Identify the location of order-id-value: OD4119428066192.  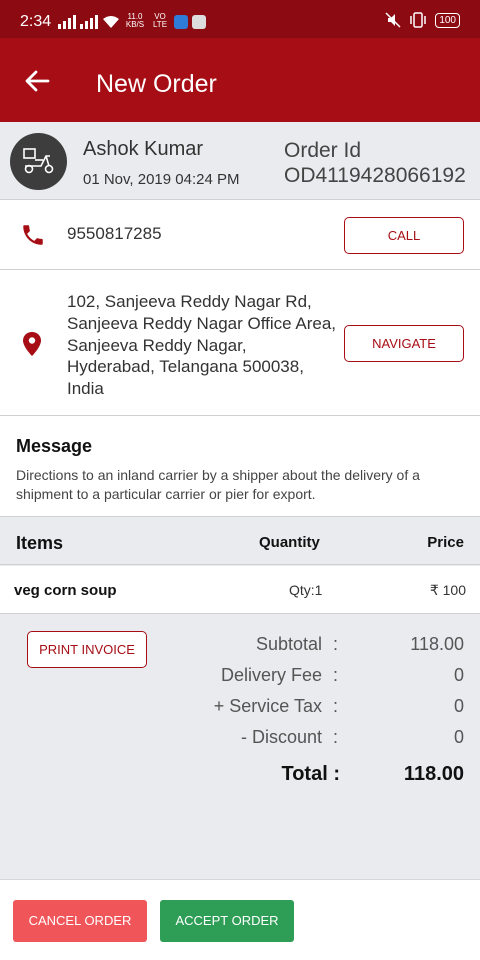
(375, 175).